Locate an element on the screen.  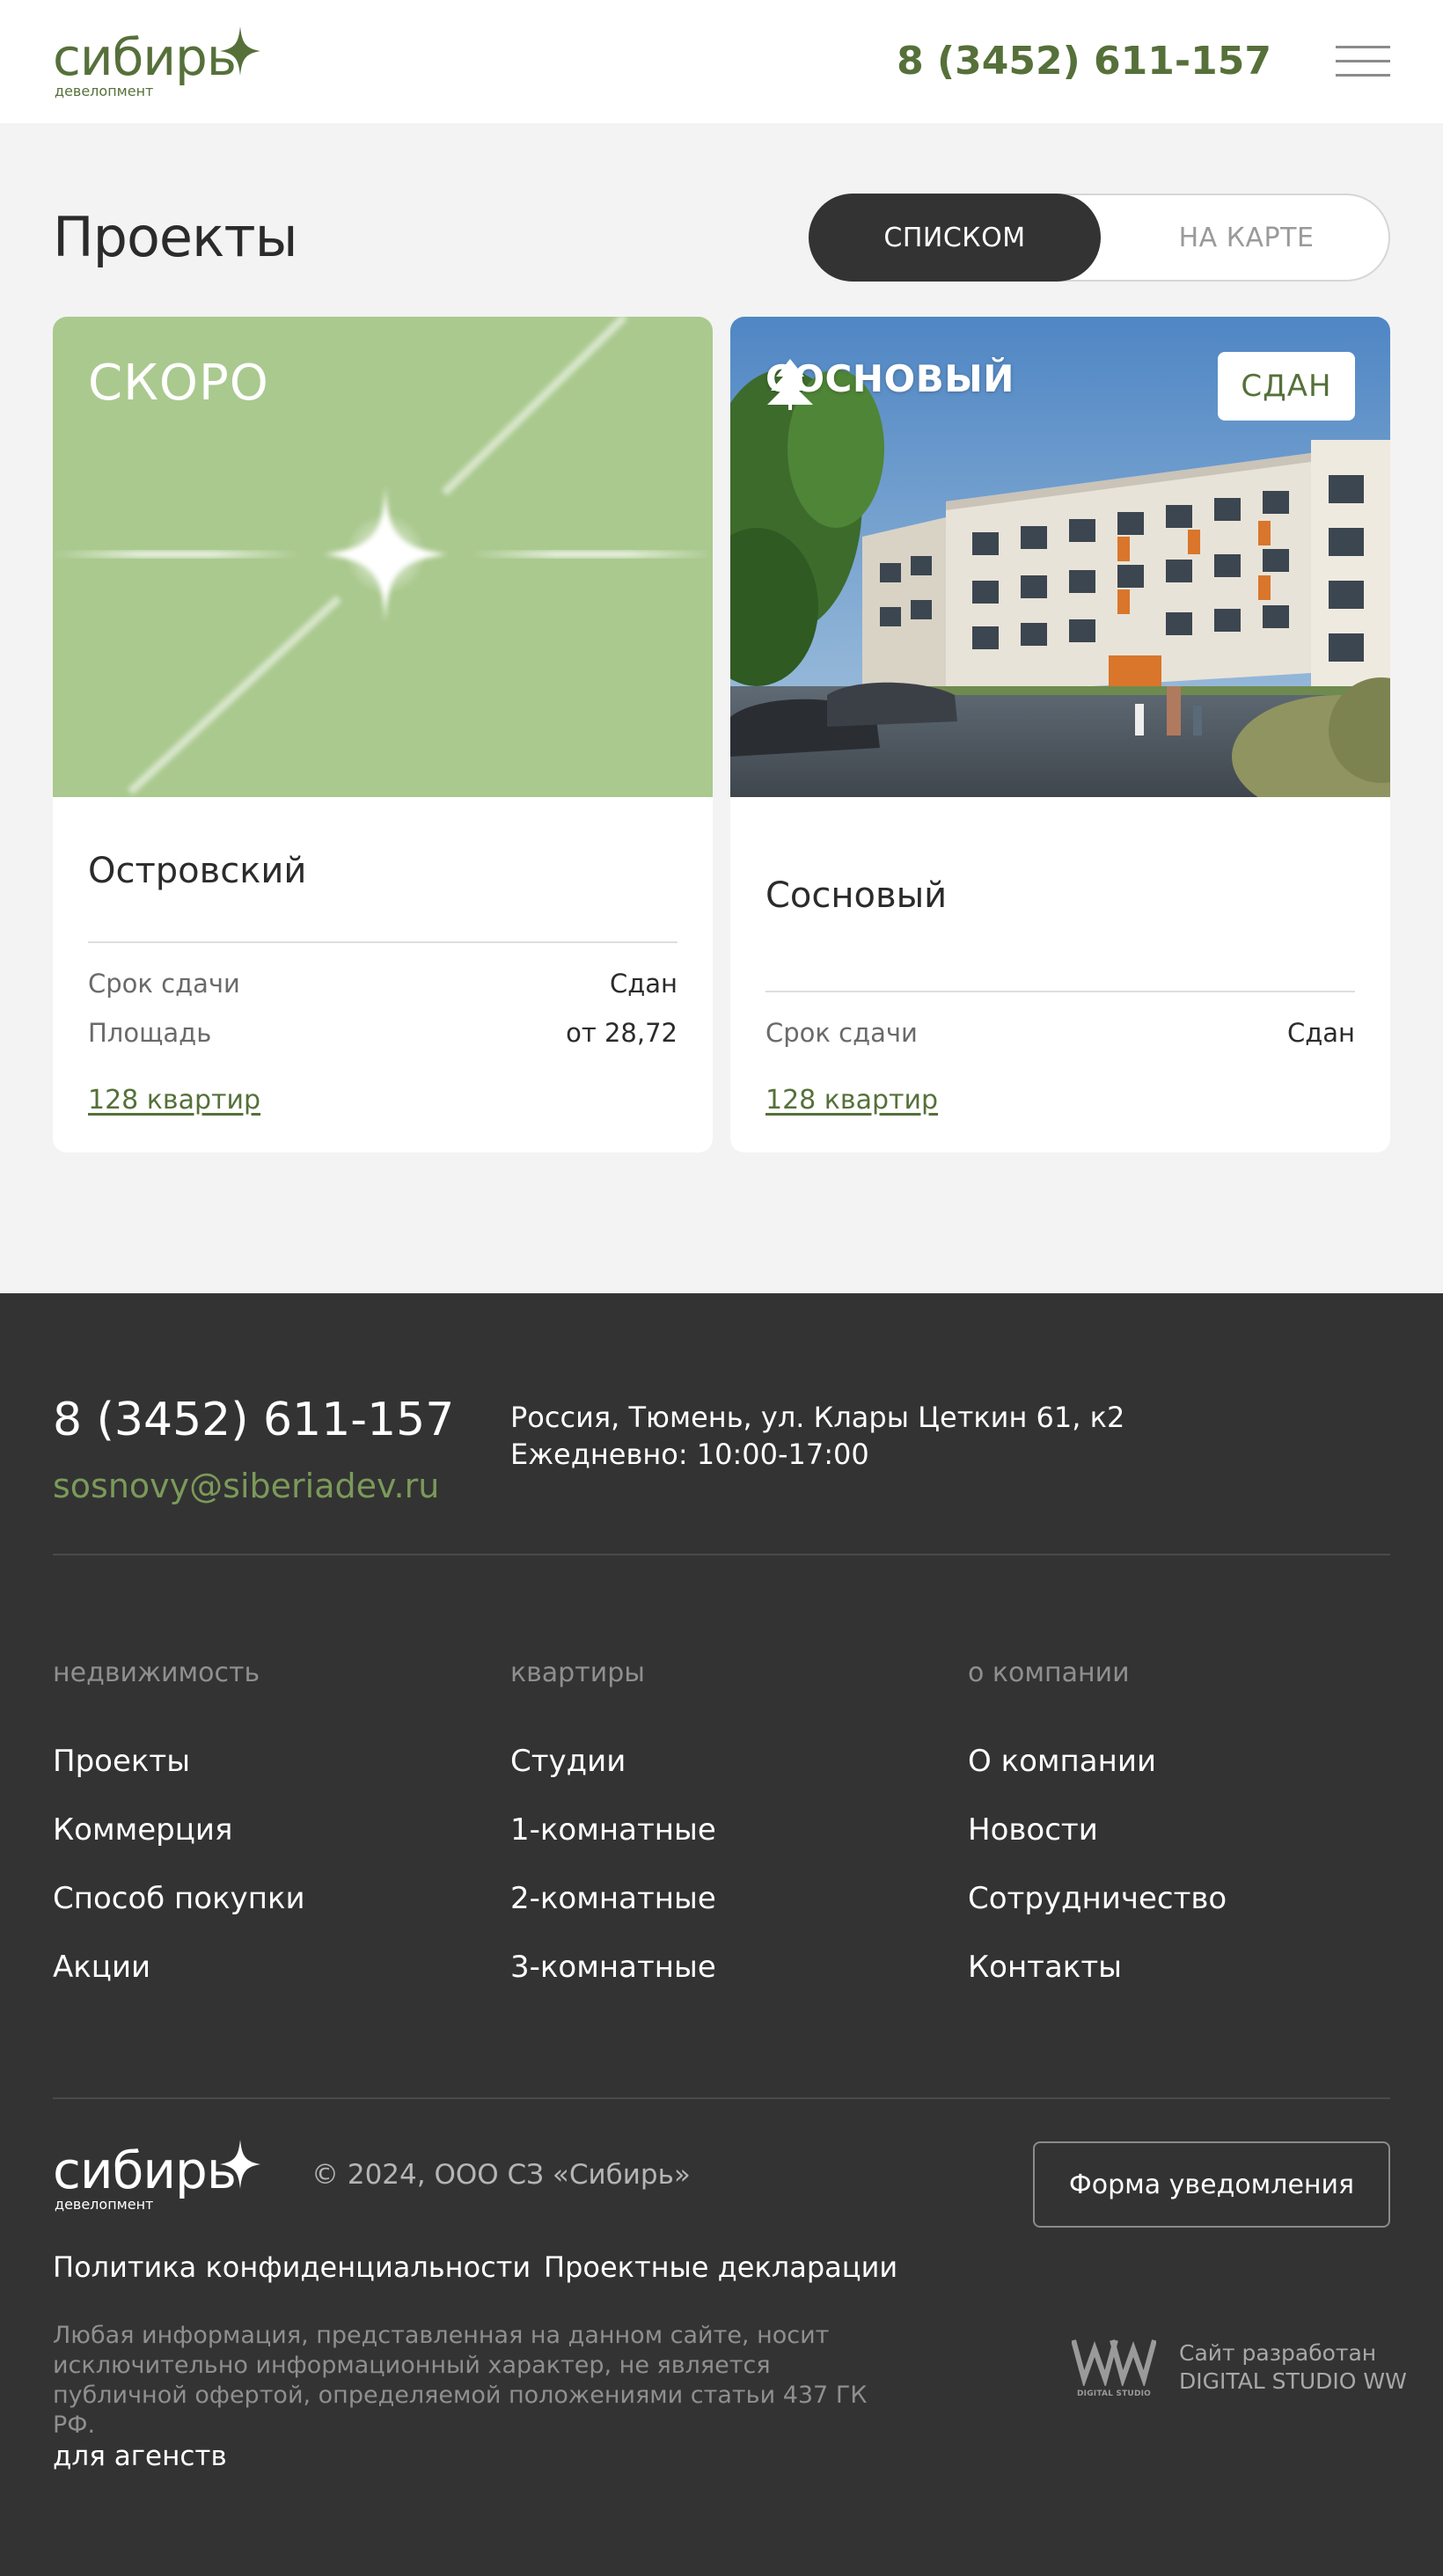
footer-link: 1-комнатные is located at coordinates (721, 1830).